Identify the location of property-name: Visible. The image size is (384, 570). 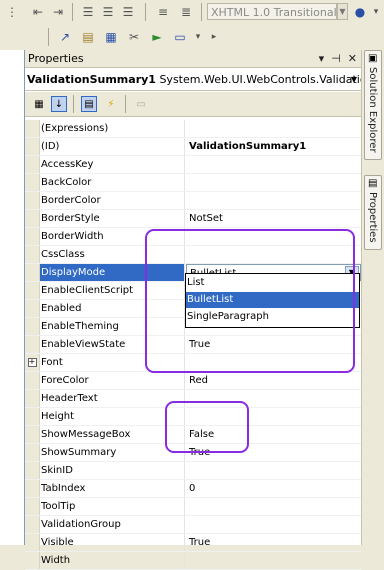
(112, 542).